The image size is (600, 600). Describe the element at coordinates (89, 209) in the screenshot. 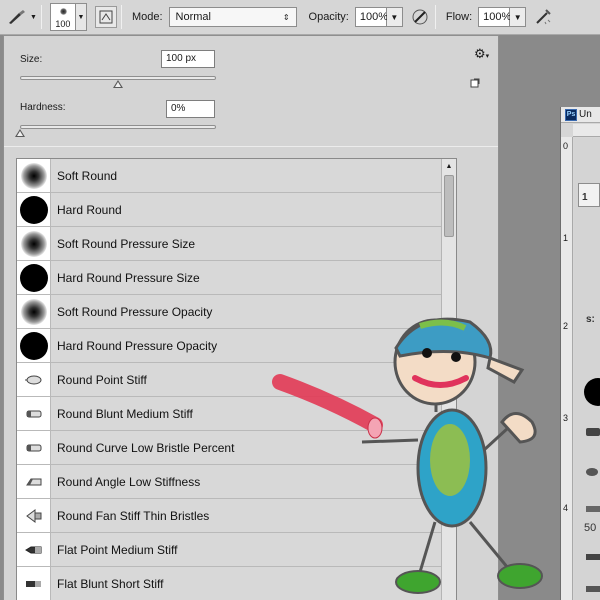

I see `brush-preset-name: Hard Round` at that location.